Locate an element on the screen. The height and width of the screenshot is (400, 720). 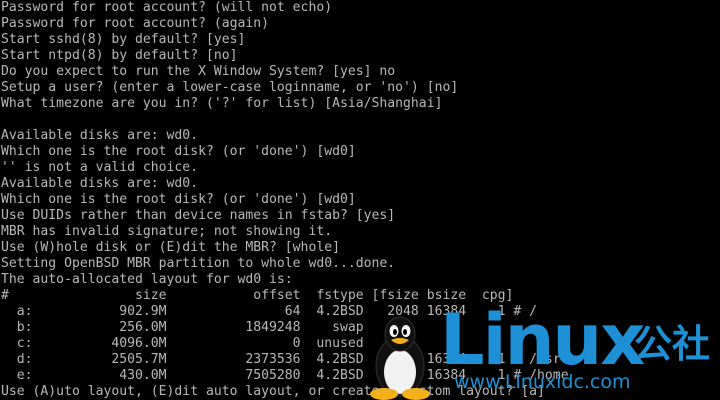
console-line: Start ntpd(8) by default? [no] is located at coordinates (119, 55).